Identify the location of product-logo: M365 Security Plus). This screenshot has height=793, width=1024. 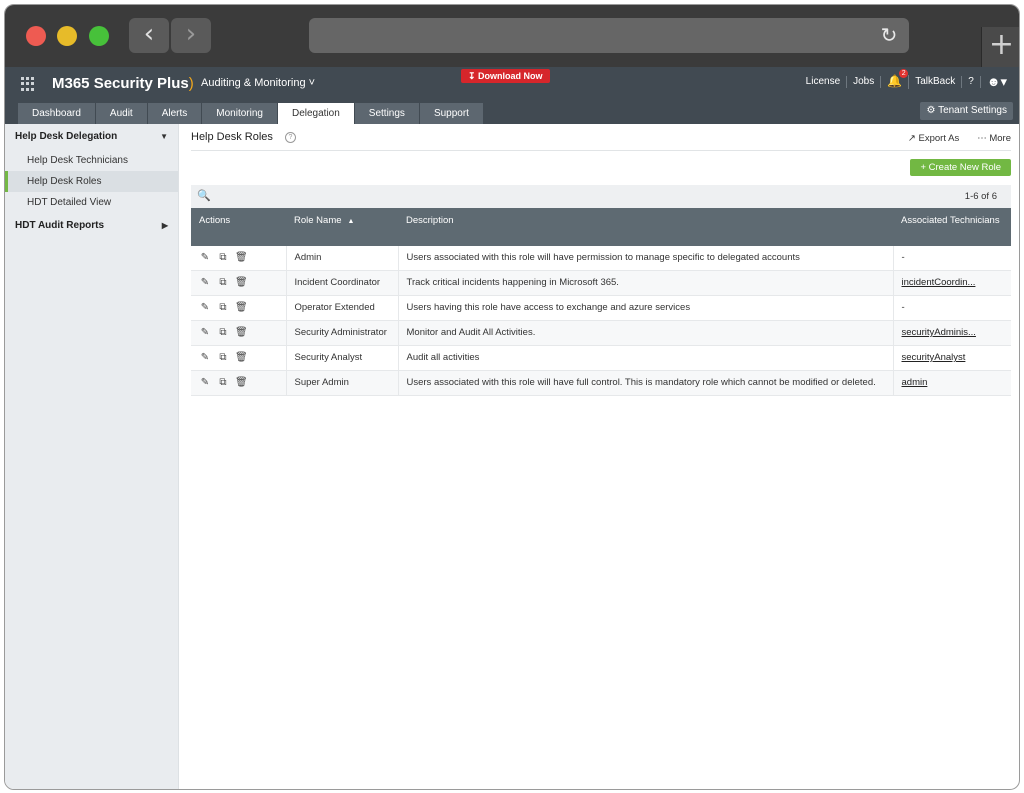
(123, 83).